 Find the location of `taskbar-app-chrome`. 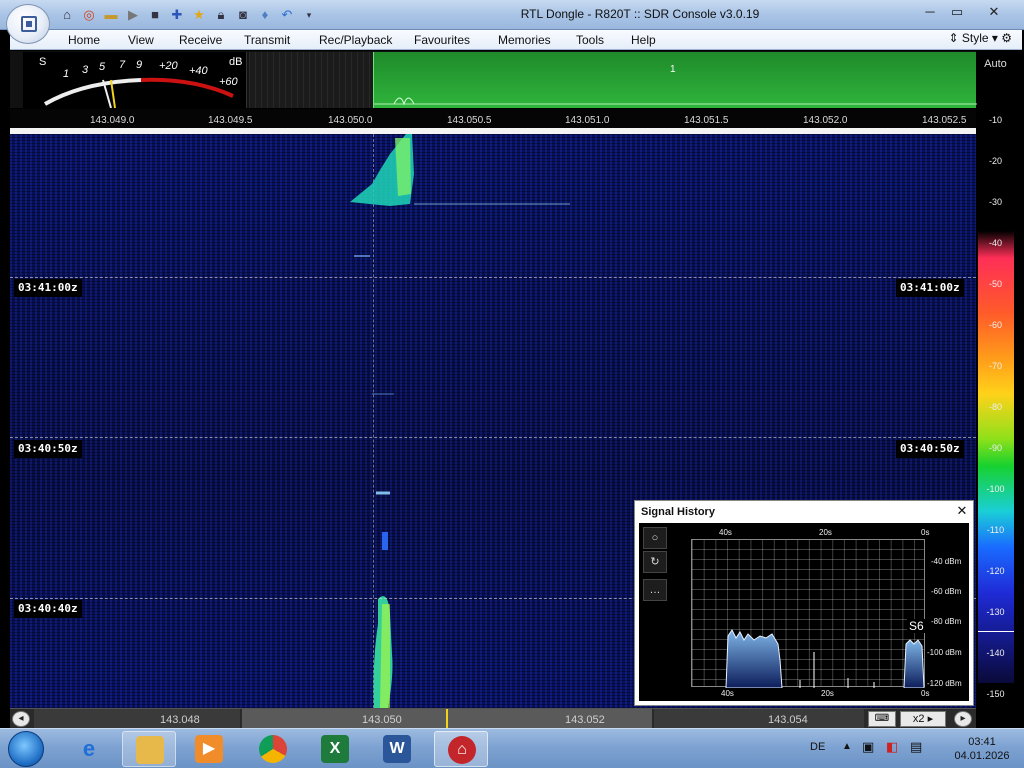

taskbar-app-chrome is located at coordinates (273, 749).